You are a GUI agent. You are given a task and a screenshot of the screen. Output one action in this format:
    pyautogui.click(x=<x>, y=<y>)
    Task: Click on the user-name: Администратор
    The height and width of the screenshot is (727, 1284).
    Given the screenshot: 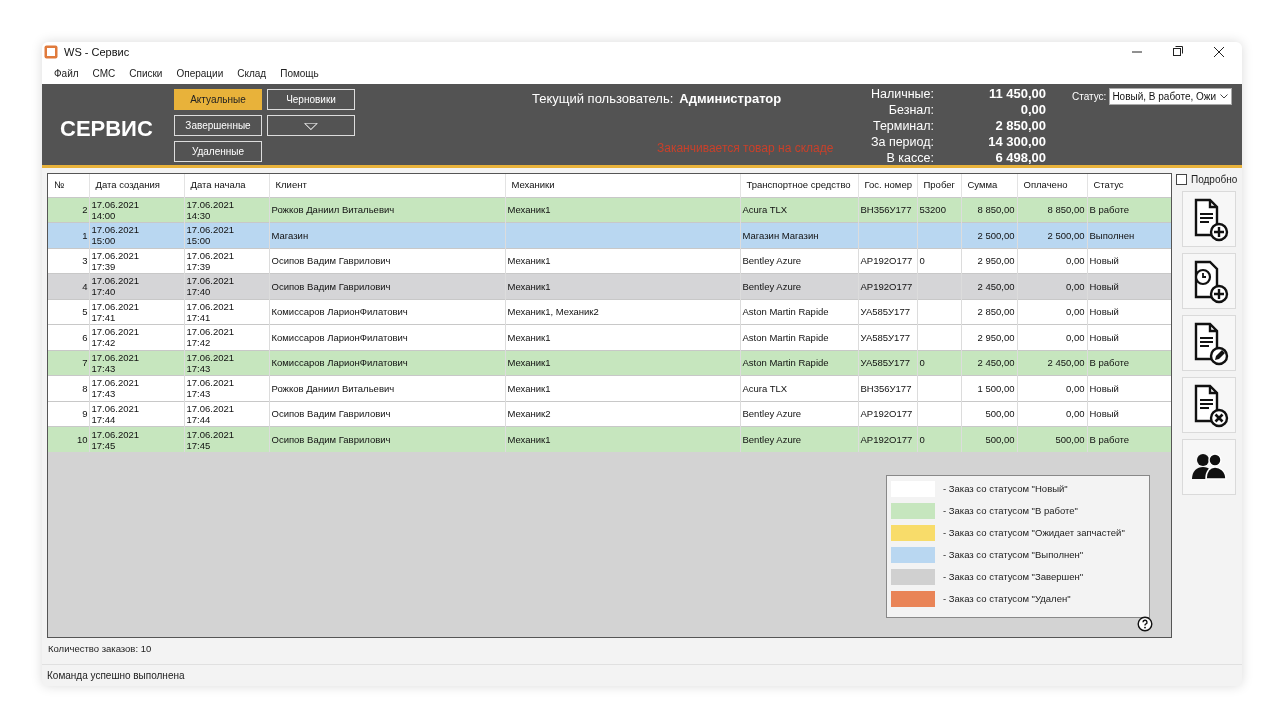 What is the action you would take?
    pyautogui.click(x=730, y=99)
    